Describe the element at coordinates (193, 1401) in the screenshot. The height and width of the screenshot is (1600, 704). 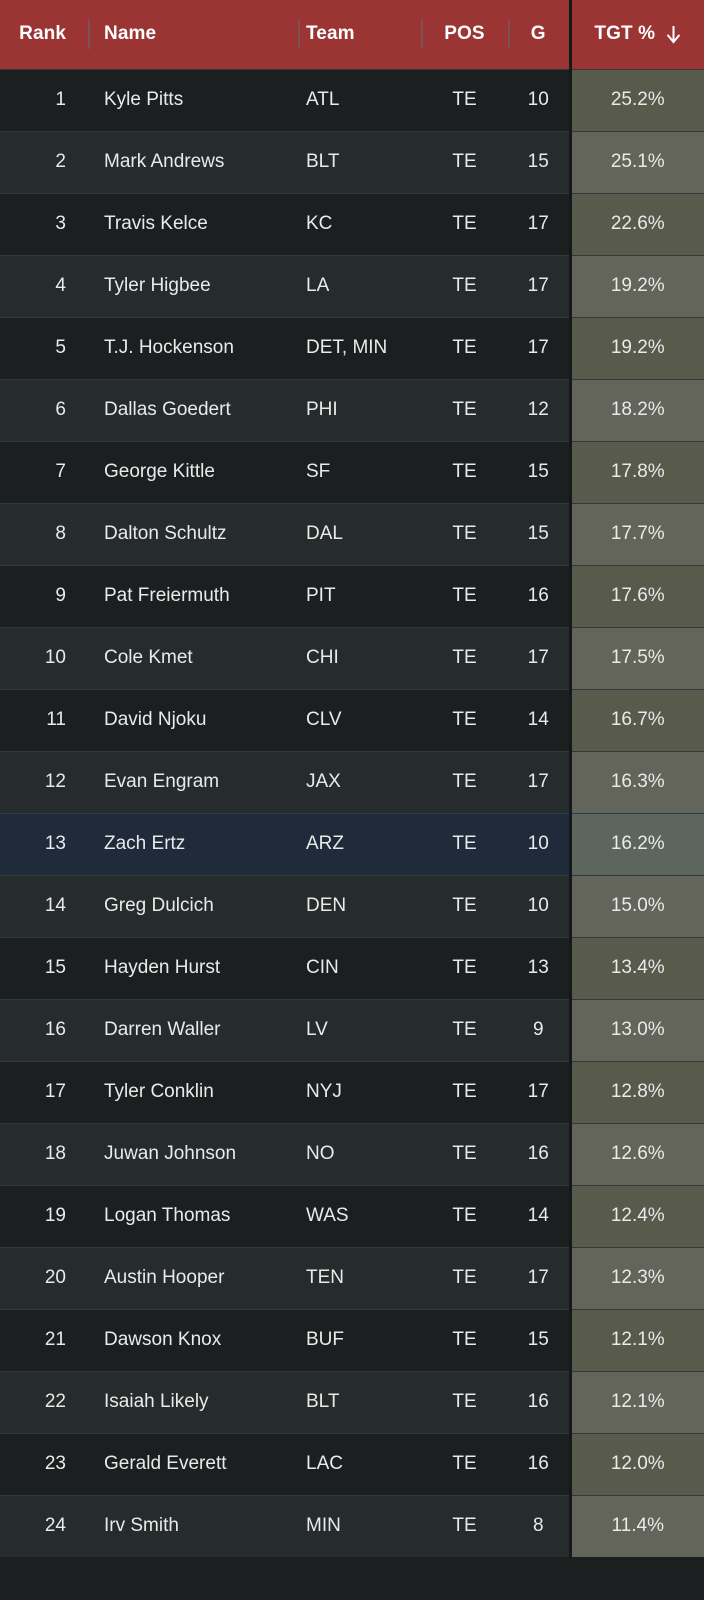
I see `cell-name: Isaiah Likely` at that location.